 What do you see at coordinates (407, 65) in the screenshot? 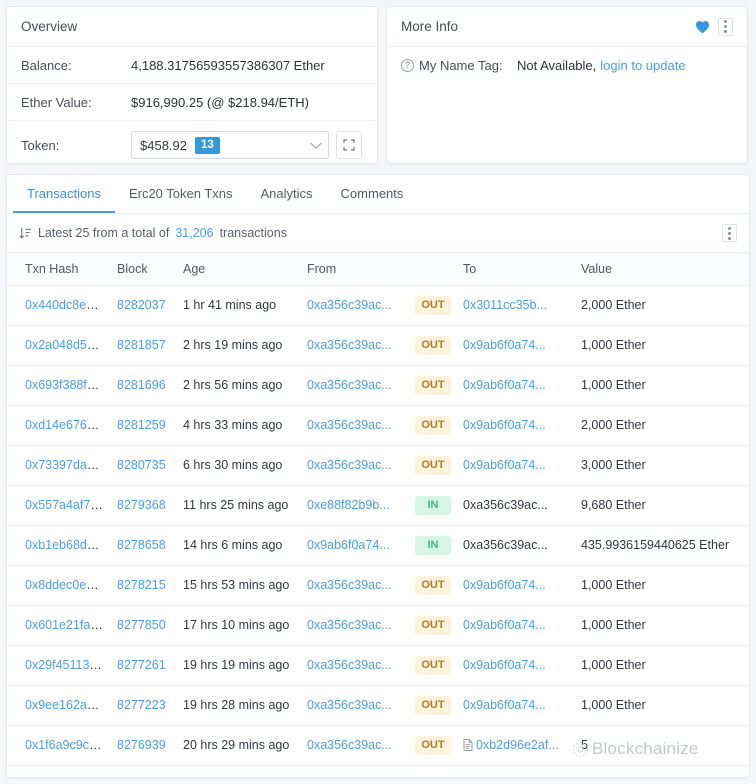
I see `question-mark-icon: ?` at bounding box center [407, 65].